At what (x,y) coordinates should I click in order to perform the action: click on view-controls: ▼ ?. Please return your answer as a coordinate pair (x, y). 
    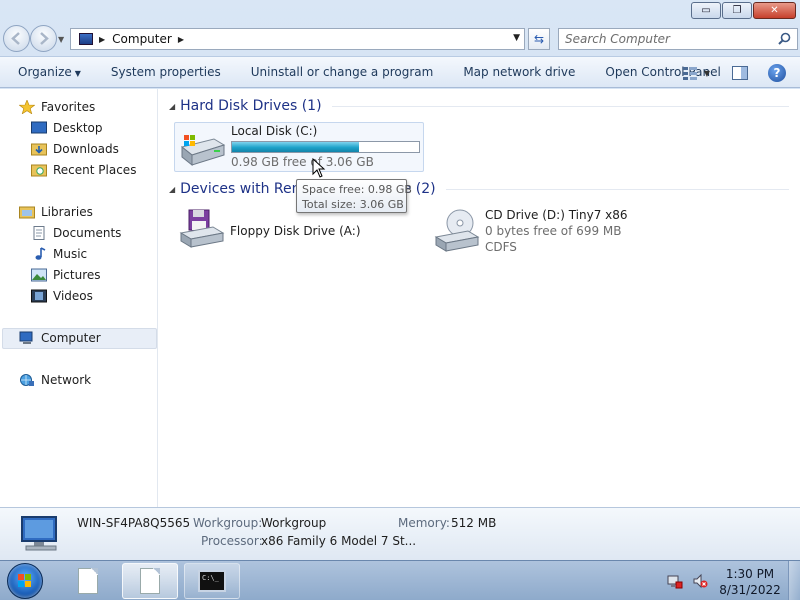
    Looking at the image, I should click on (741, 73).